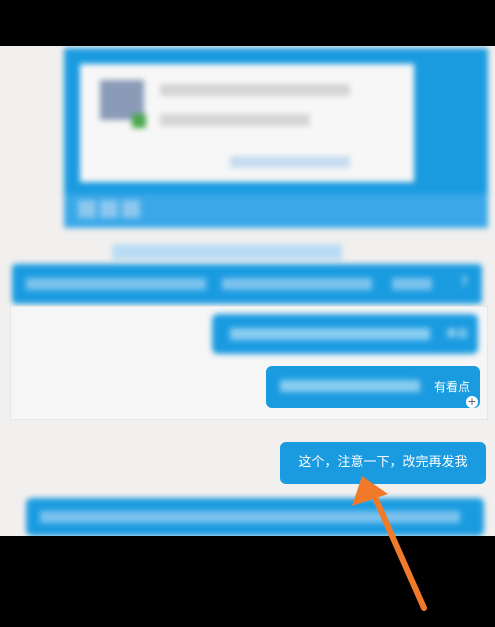 The height and width of the screenshot is (627, 495). What do you see at coordinates (451, 387) in the screenshot?
I see `partial-label: 有看点` at bounding box center [451, 387].